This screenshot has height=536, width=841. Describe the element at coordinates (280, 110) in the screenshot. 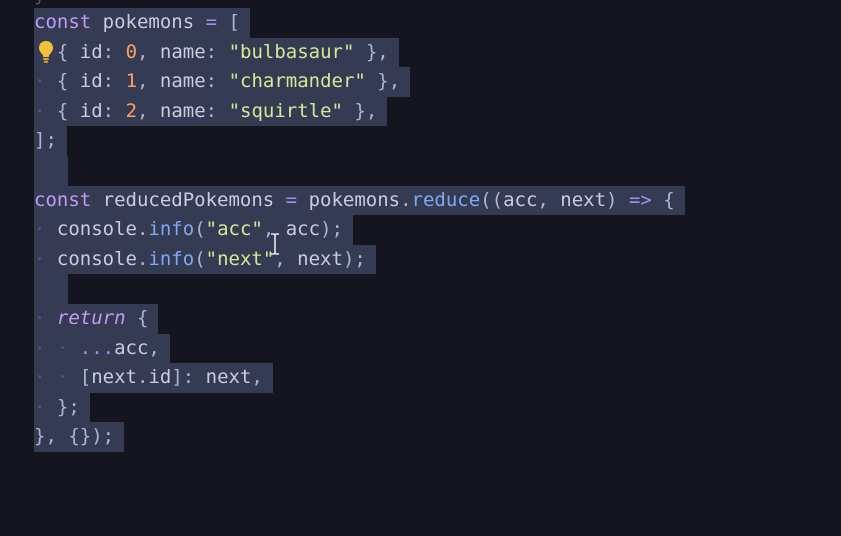

I see `code-token: "squirtle"` at that location.